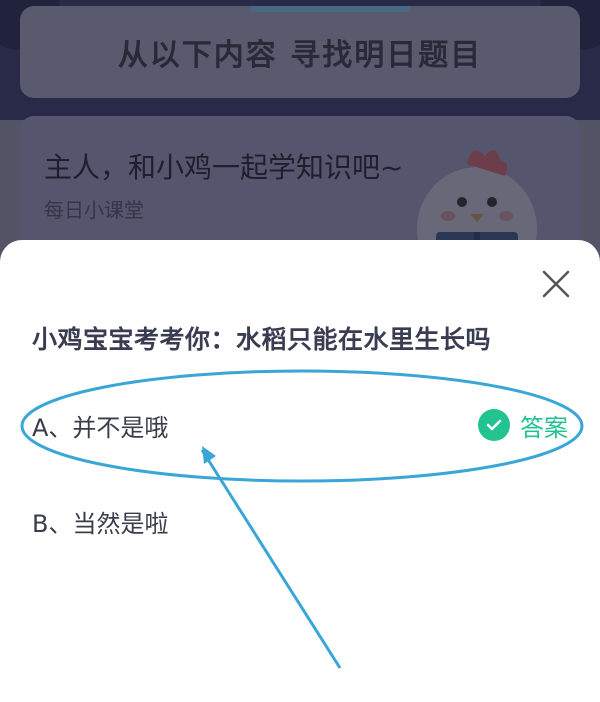 The image size is (600, 702). What do you see at coordinates (100, 428) in the screenshot?
I see `option-label: A、并不是哦` at bounding box center [100, 428].